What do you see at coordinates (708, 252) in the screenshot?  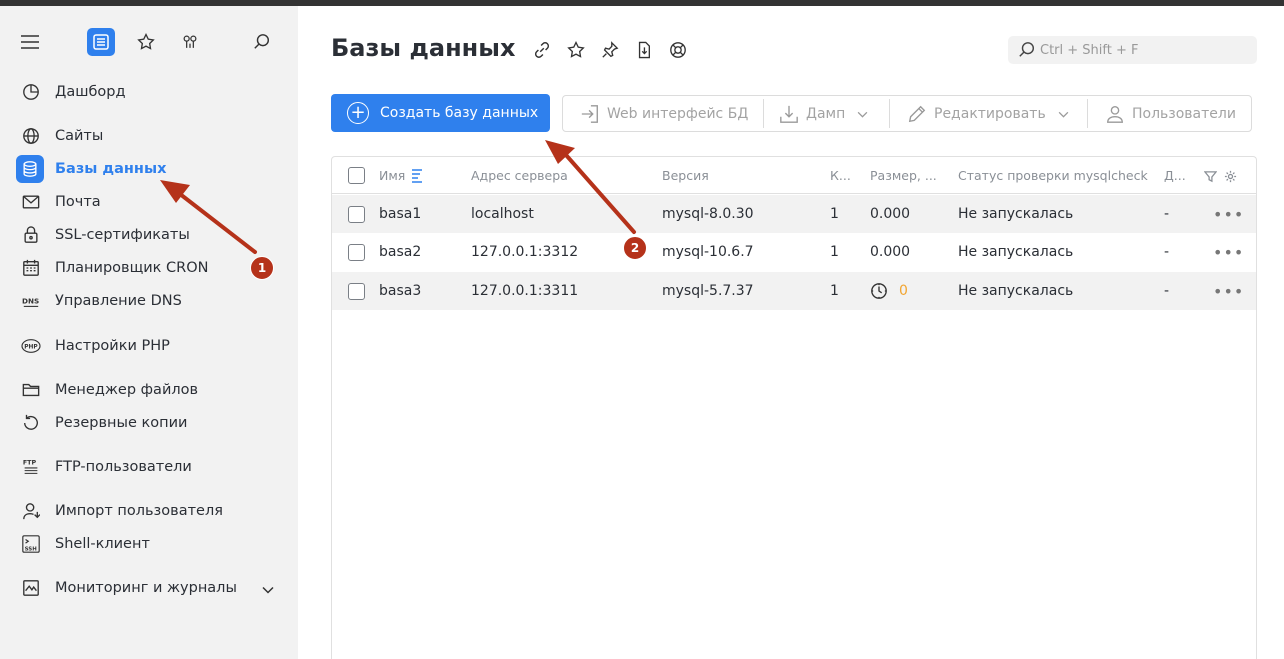 I see `cell-version: mysql-10.6.7` at bounding box center [708, 252].